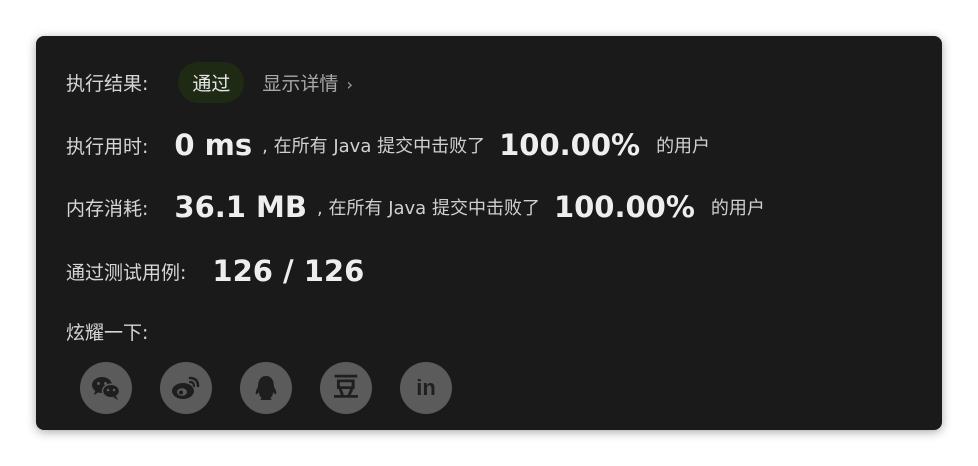 The width and height of the screenshot is (978, 466). Describe the element at coordinates (288, 271) in the screenshot. I see `tests-value: 126 / 126` at that location.